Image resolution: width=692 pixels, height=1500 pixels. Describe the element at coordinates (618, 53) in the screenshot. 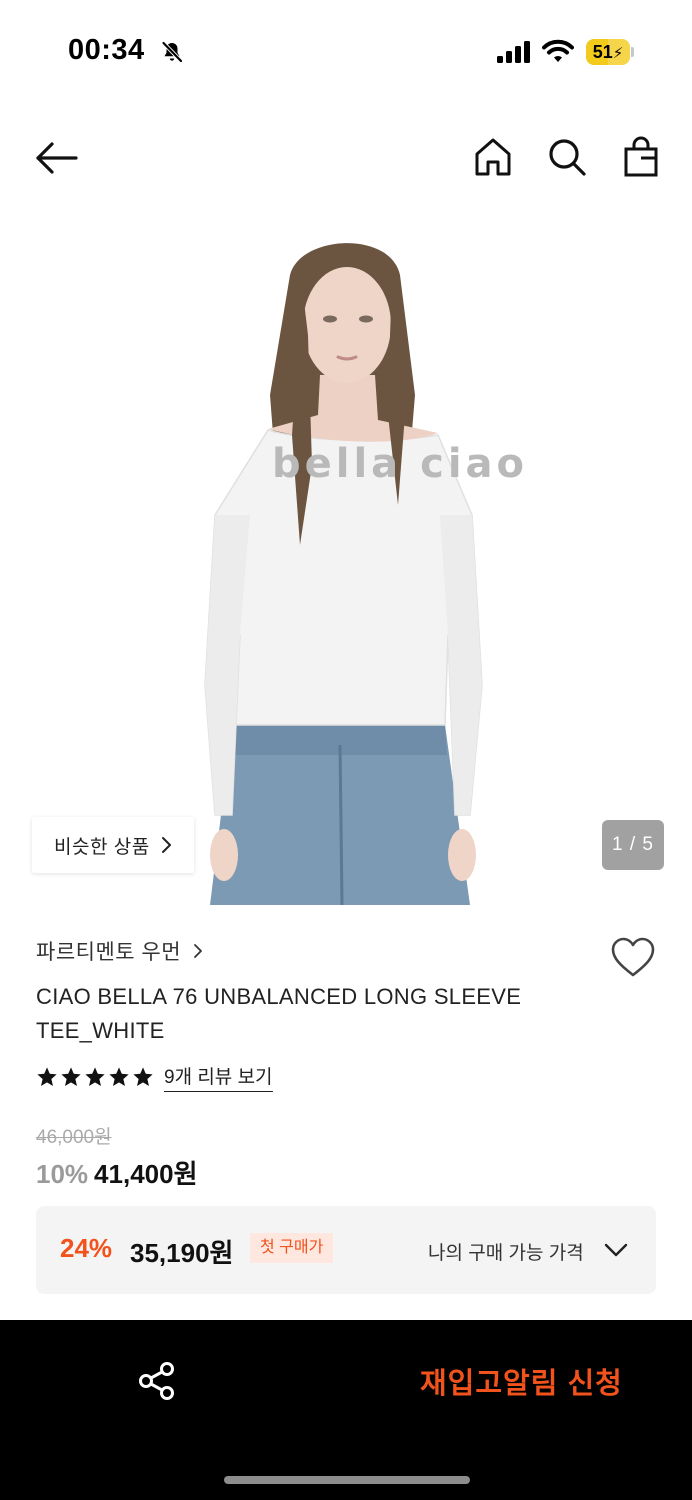

I see `battery-charging-icon: ⚡` at that location.